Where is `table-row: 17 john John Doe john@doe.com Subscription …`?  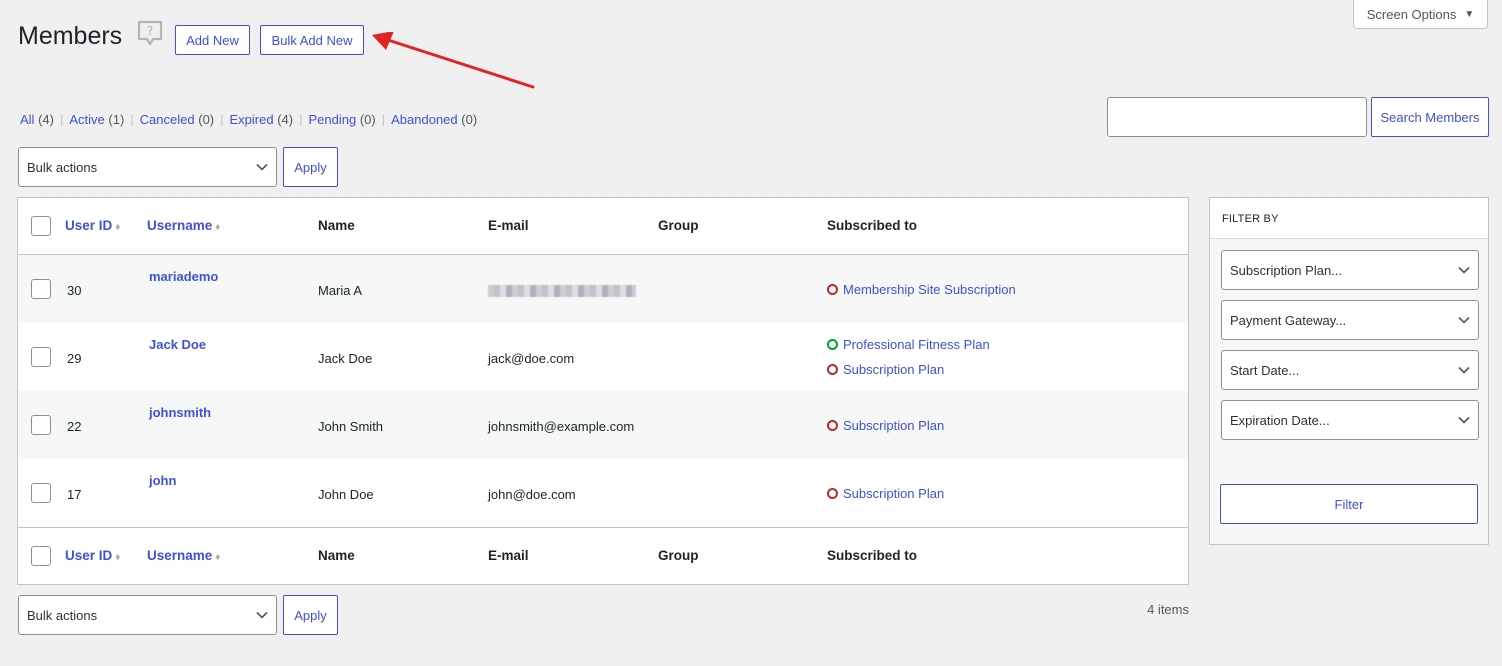
table-row: 17 john John Doe john@doe.com Subscription … is located at coordinates (603, 493).